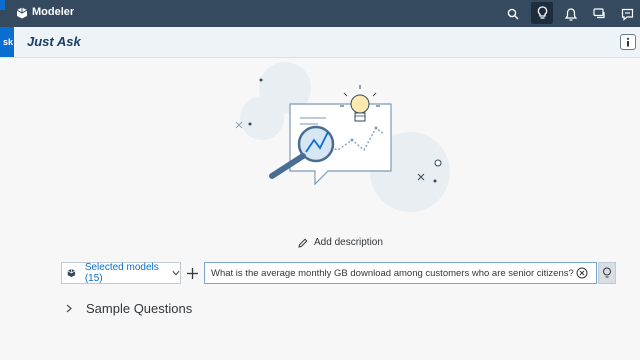  What do you see at coordinates (71, 273) in the screenshot?
I see `model-cube-icon` at bounding box center [71, 273].